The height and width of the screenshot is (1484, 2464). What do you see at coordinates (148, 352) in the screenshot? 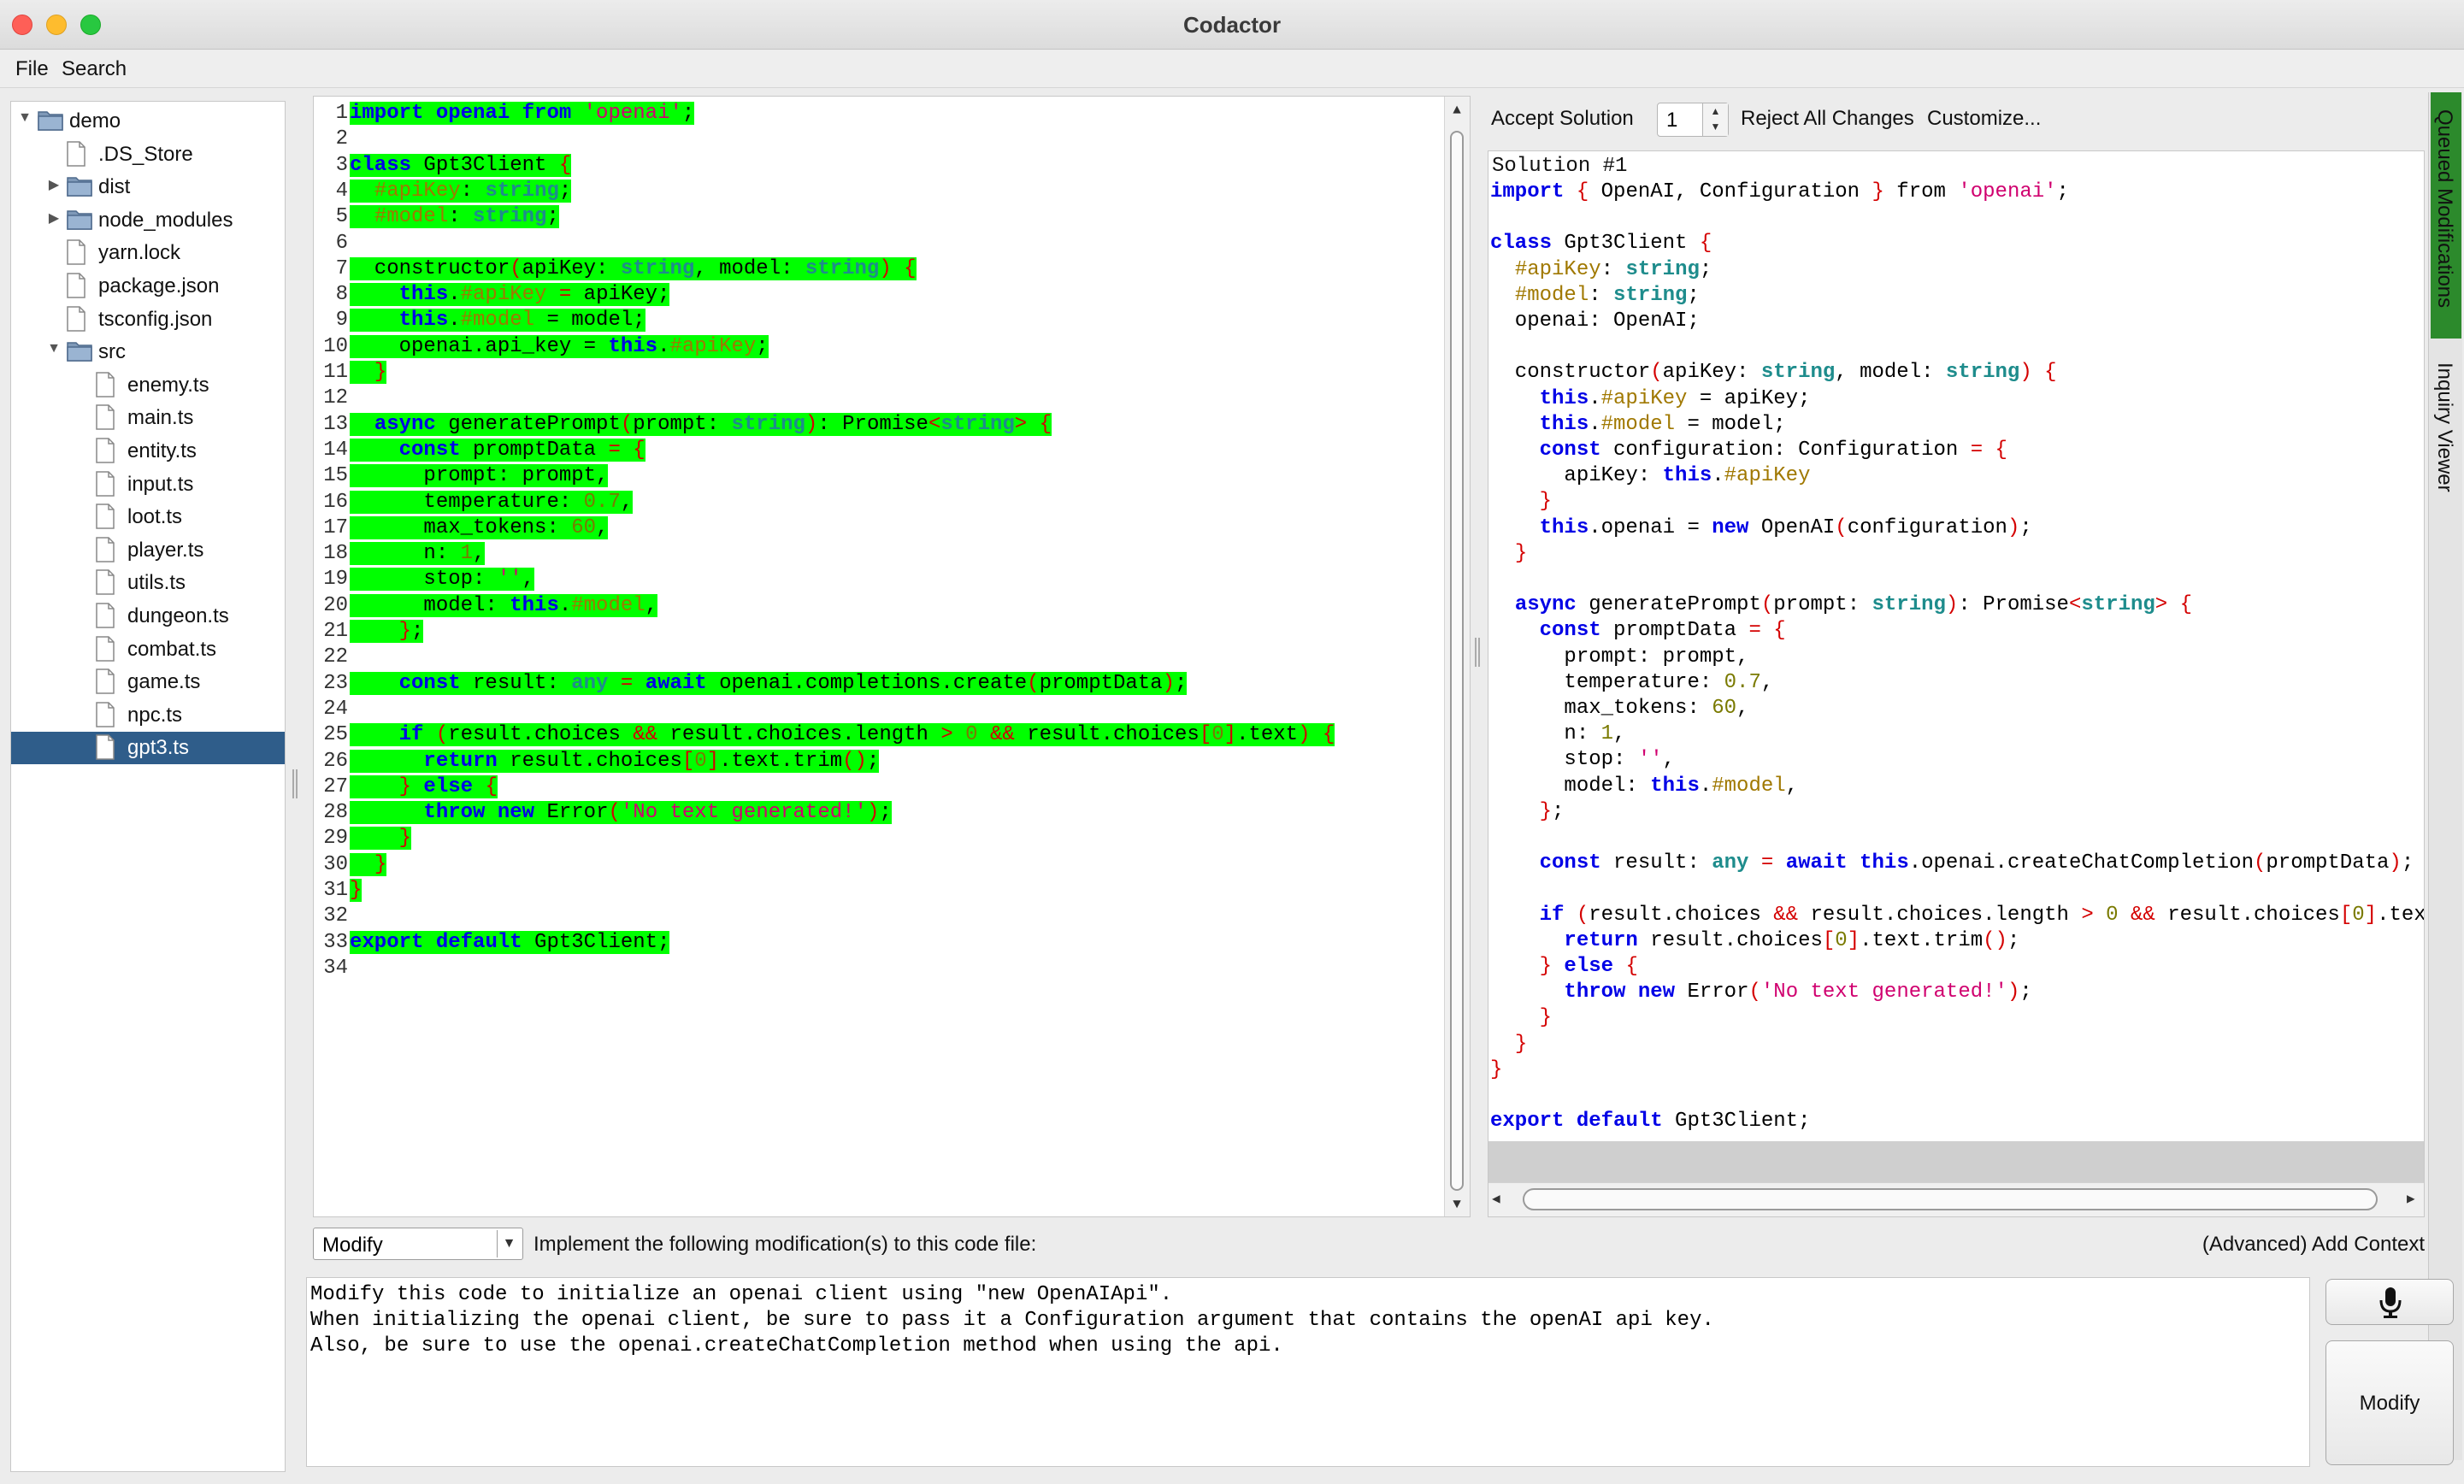
I see `tree-folder: ▼ src` at bounding box center [148, 352].